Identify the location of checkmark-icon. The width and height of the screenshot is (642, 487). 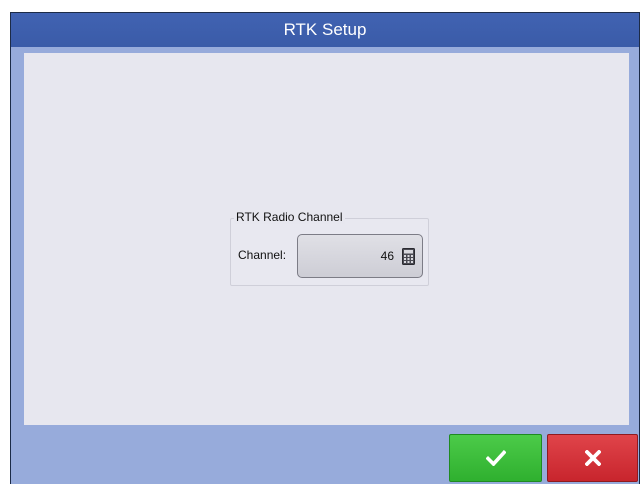
(495, 458).